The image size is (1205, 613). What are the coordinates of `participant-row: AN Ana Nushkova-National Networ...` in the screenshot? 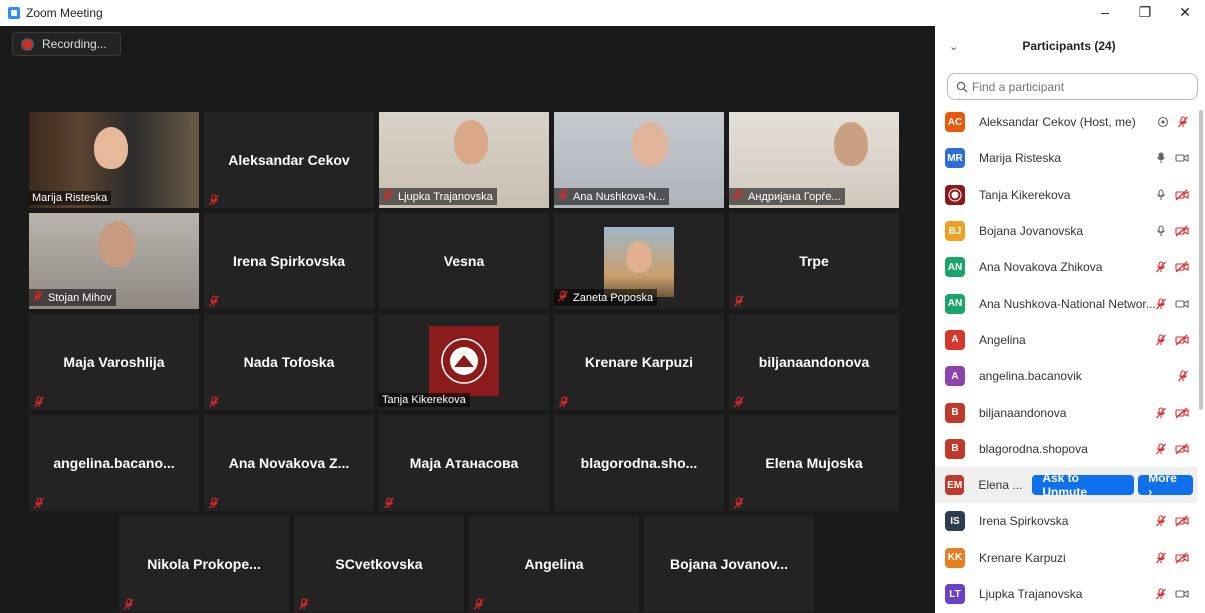 It's located at (1066, 303).